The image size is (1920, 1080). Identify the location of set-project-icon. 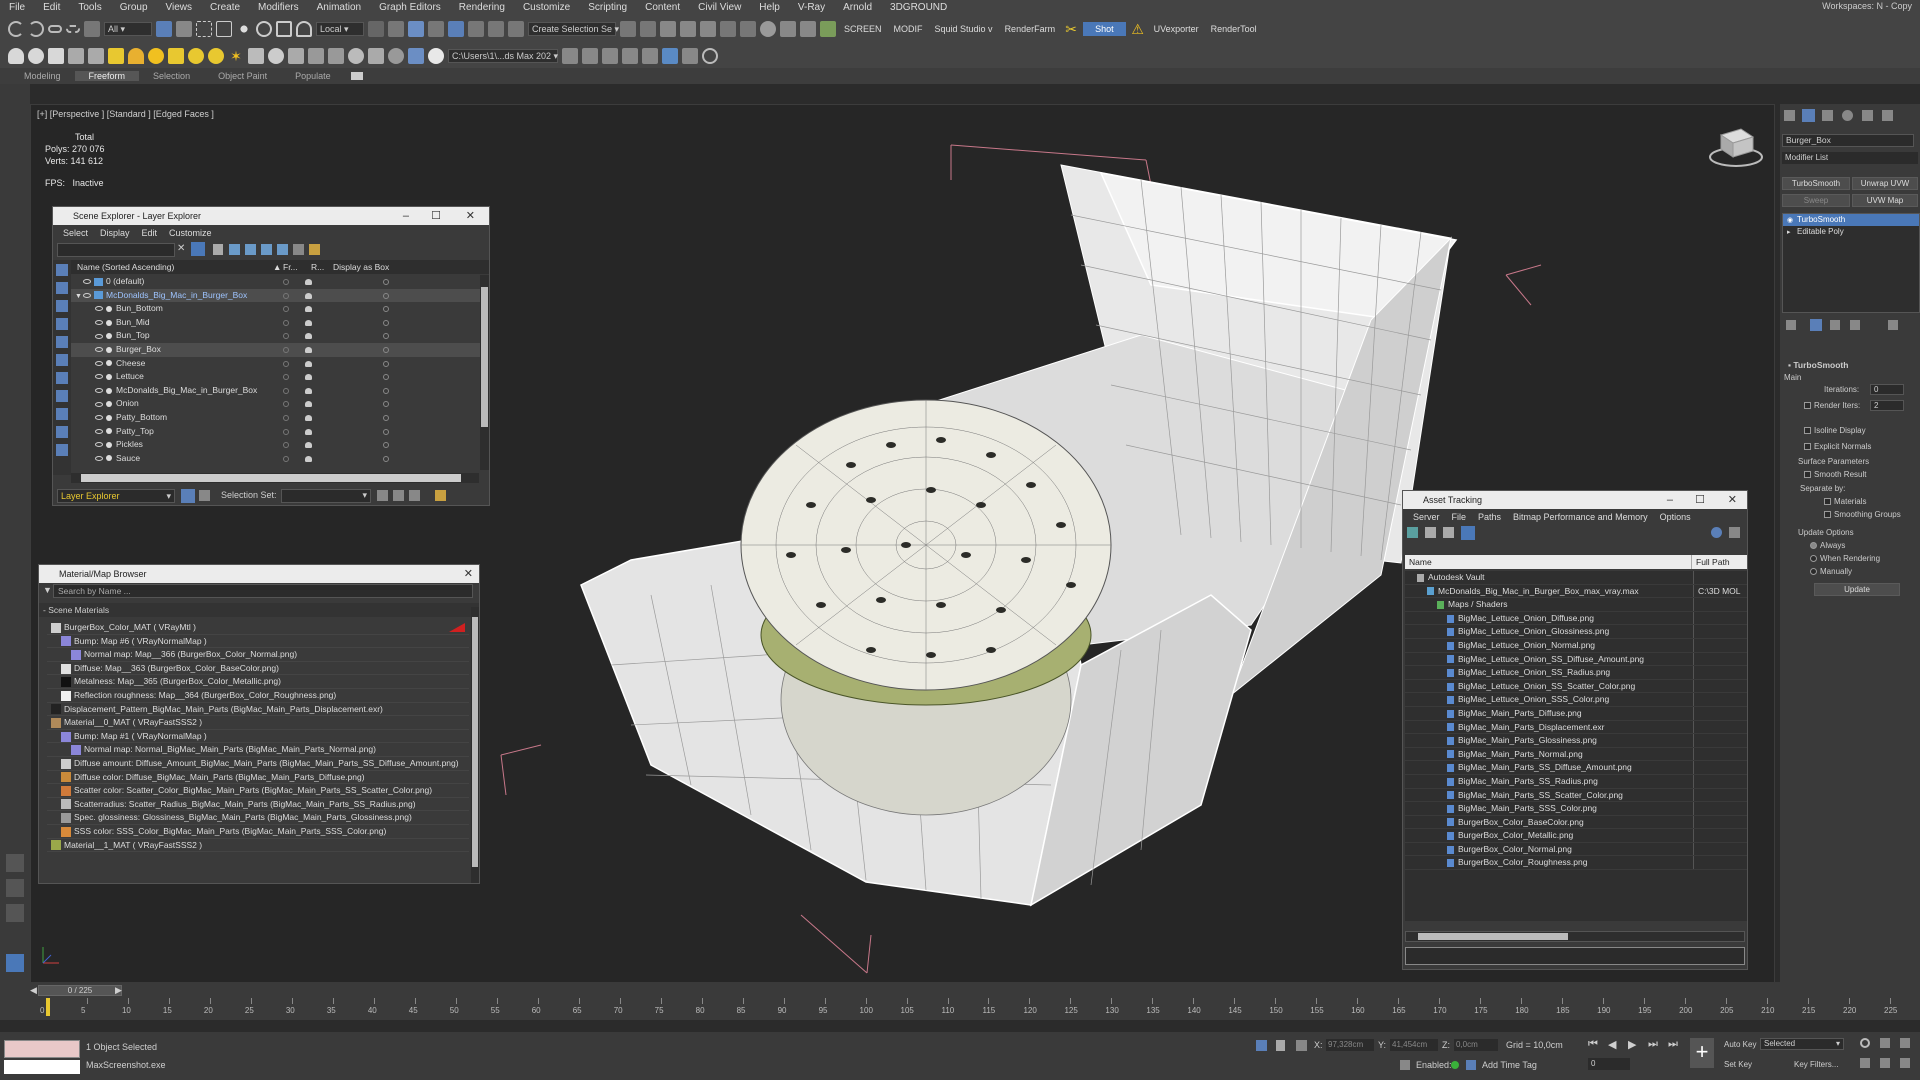
(570, 56).